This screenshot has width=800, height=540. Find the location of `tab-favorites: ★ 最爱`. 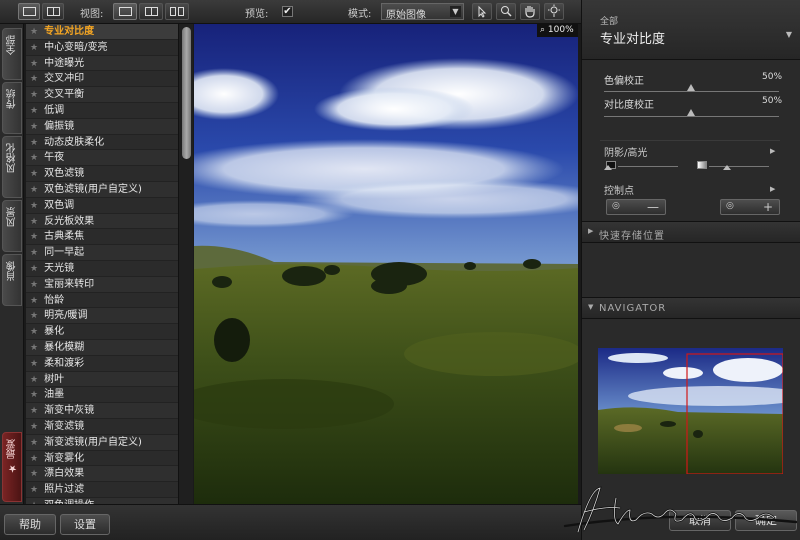

tab-favorites: ★ 最爱 is located at coordinates (12, 467).